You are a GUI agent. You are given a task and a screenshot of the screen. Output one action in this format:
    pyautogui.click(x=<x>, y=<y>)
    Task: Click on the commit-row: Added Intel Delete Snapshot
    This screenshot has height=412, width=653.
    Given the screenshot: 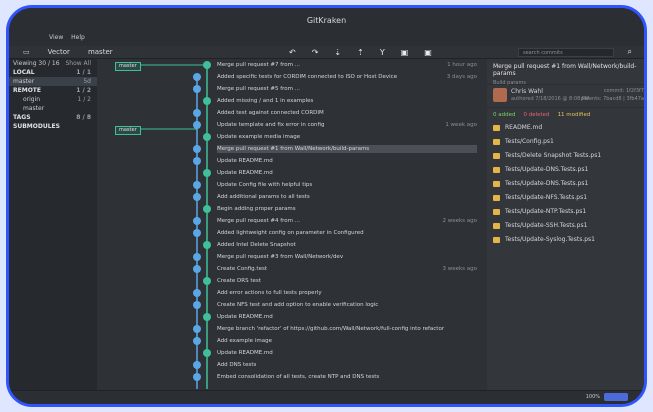 What is the action you would take?
    pyautogui.click(x=347, y=245)
    